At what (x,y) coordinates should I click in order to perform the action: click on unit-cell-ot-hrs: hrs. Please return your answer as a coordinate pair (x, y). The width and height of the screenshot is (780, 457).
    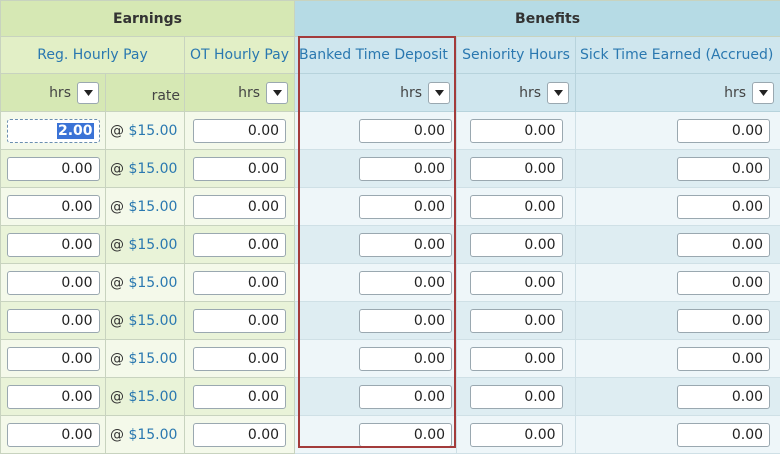
    Looking at the image, I should click on (239, 92).